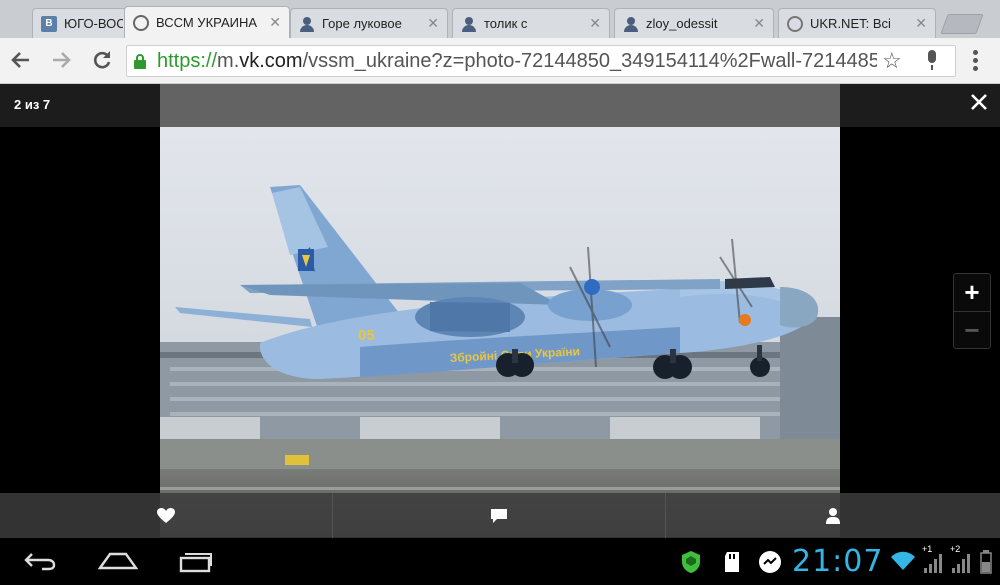  I want to click on battery-icon, so click(987, 564).